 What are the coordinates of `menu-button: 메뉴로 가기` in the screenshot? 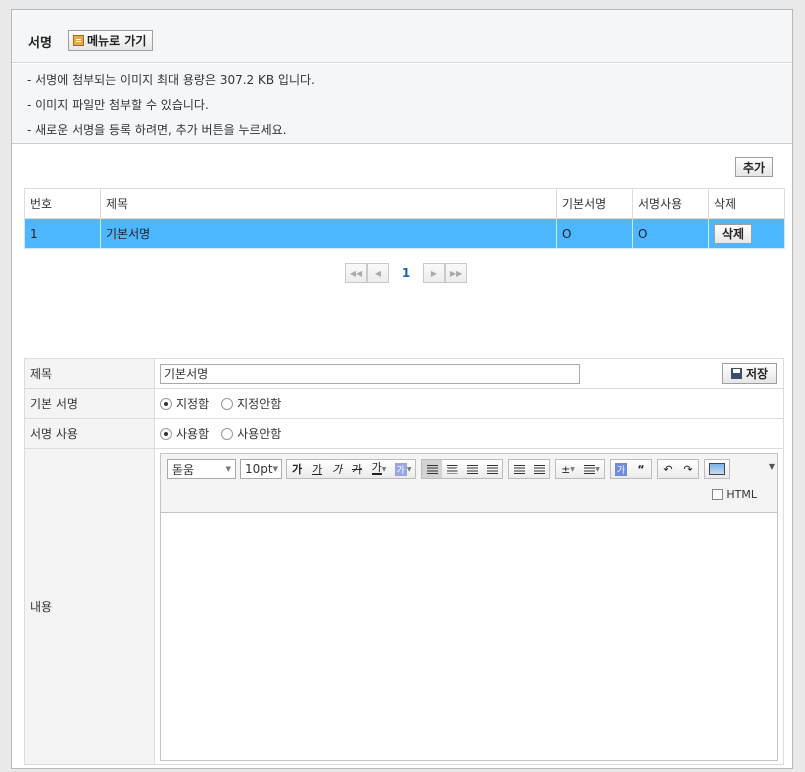 It's located at (111, 40).